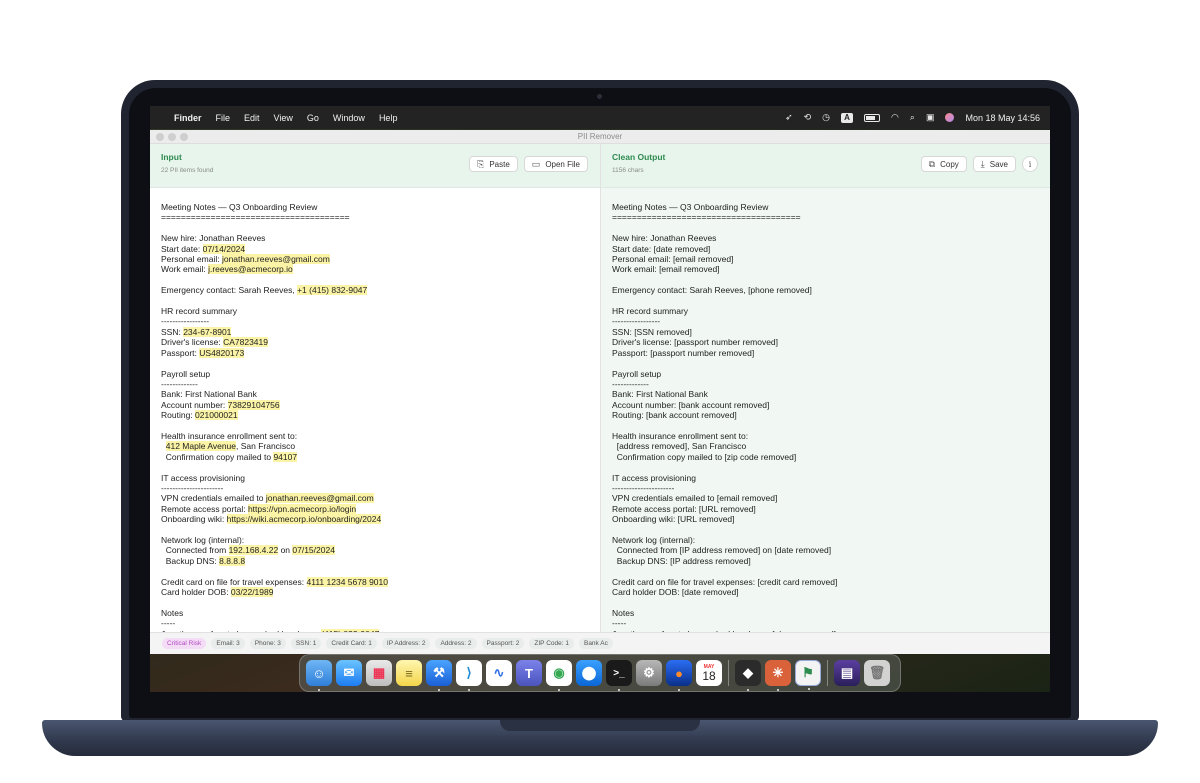 The height and width of the screenshot is (783, 1200). What do you see at coordinates (406, 643) in the screenshot?
I see `pii-type-chip: IP Address: 2` at bounding box center [406, 643].